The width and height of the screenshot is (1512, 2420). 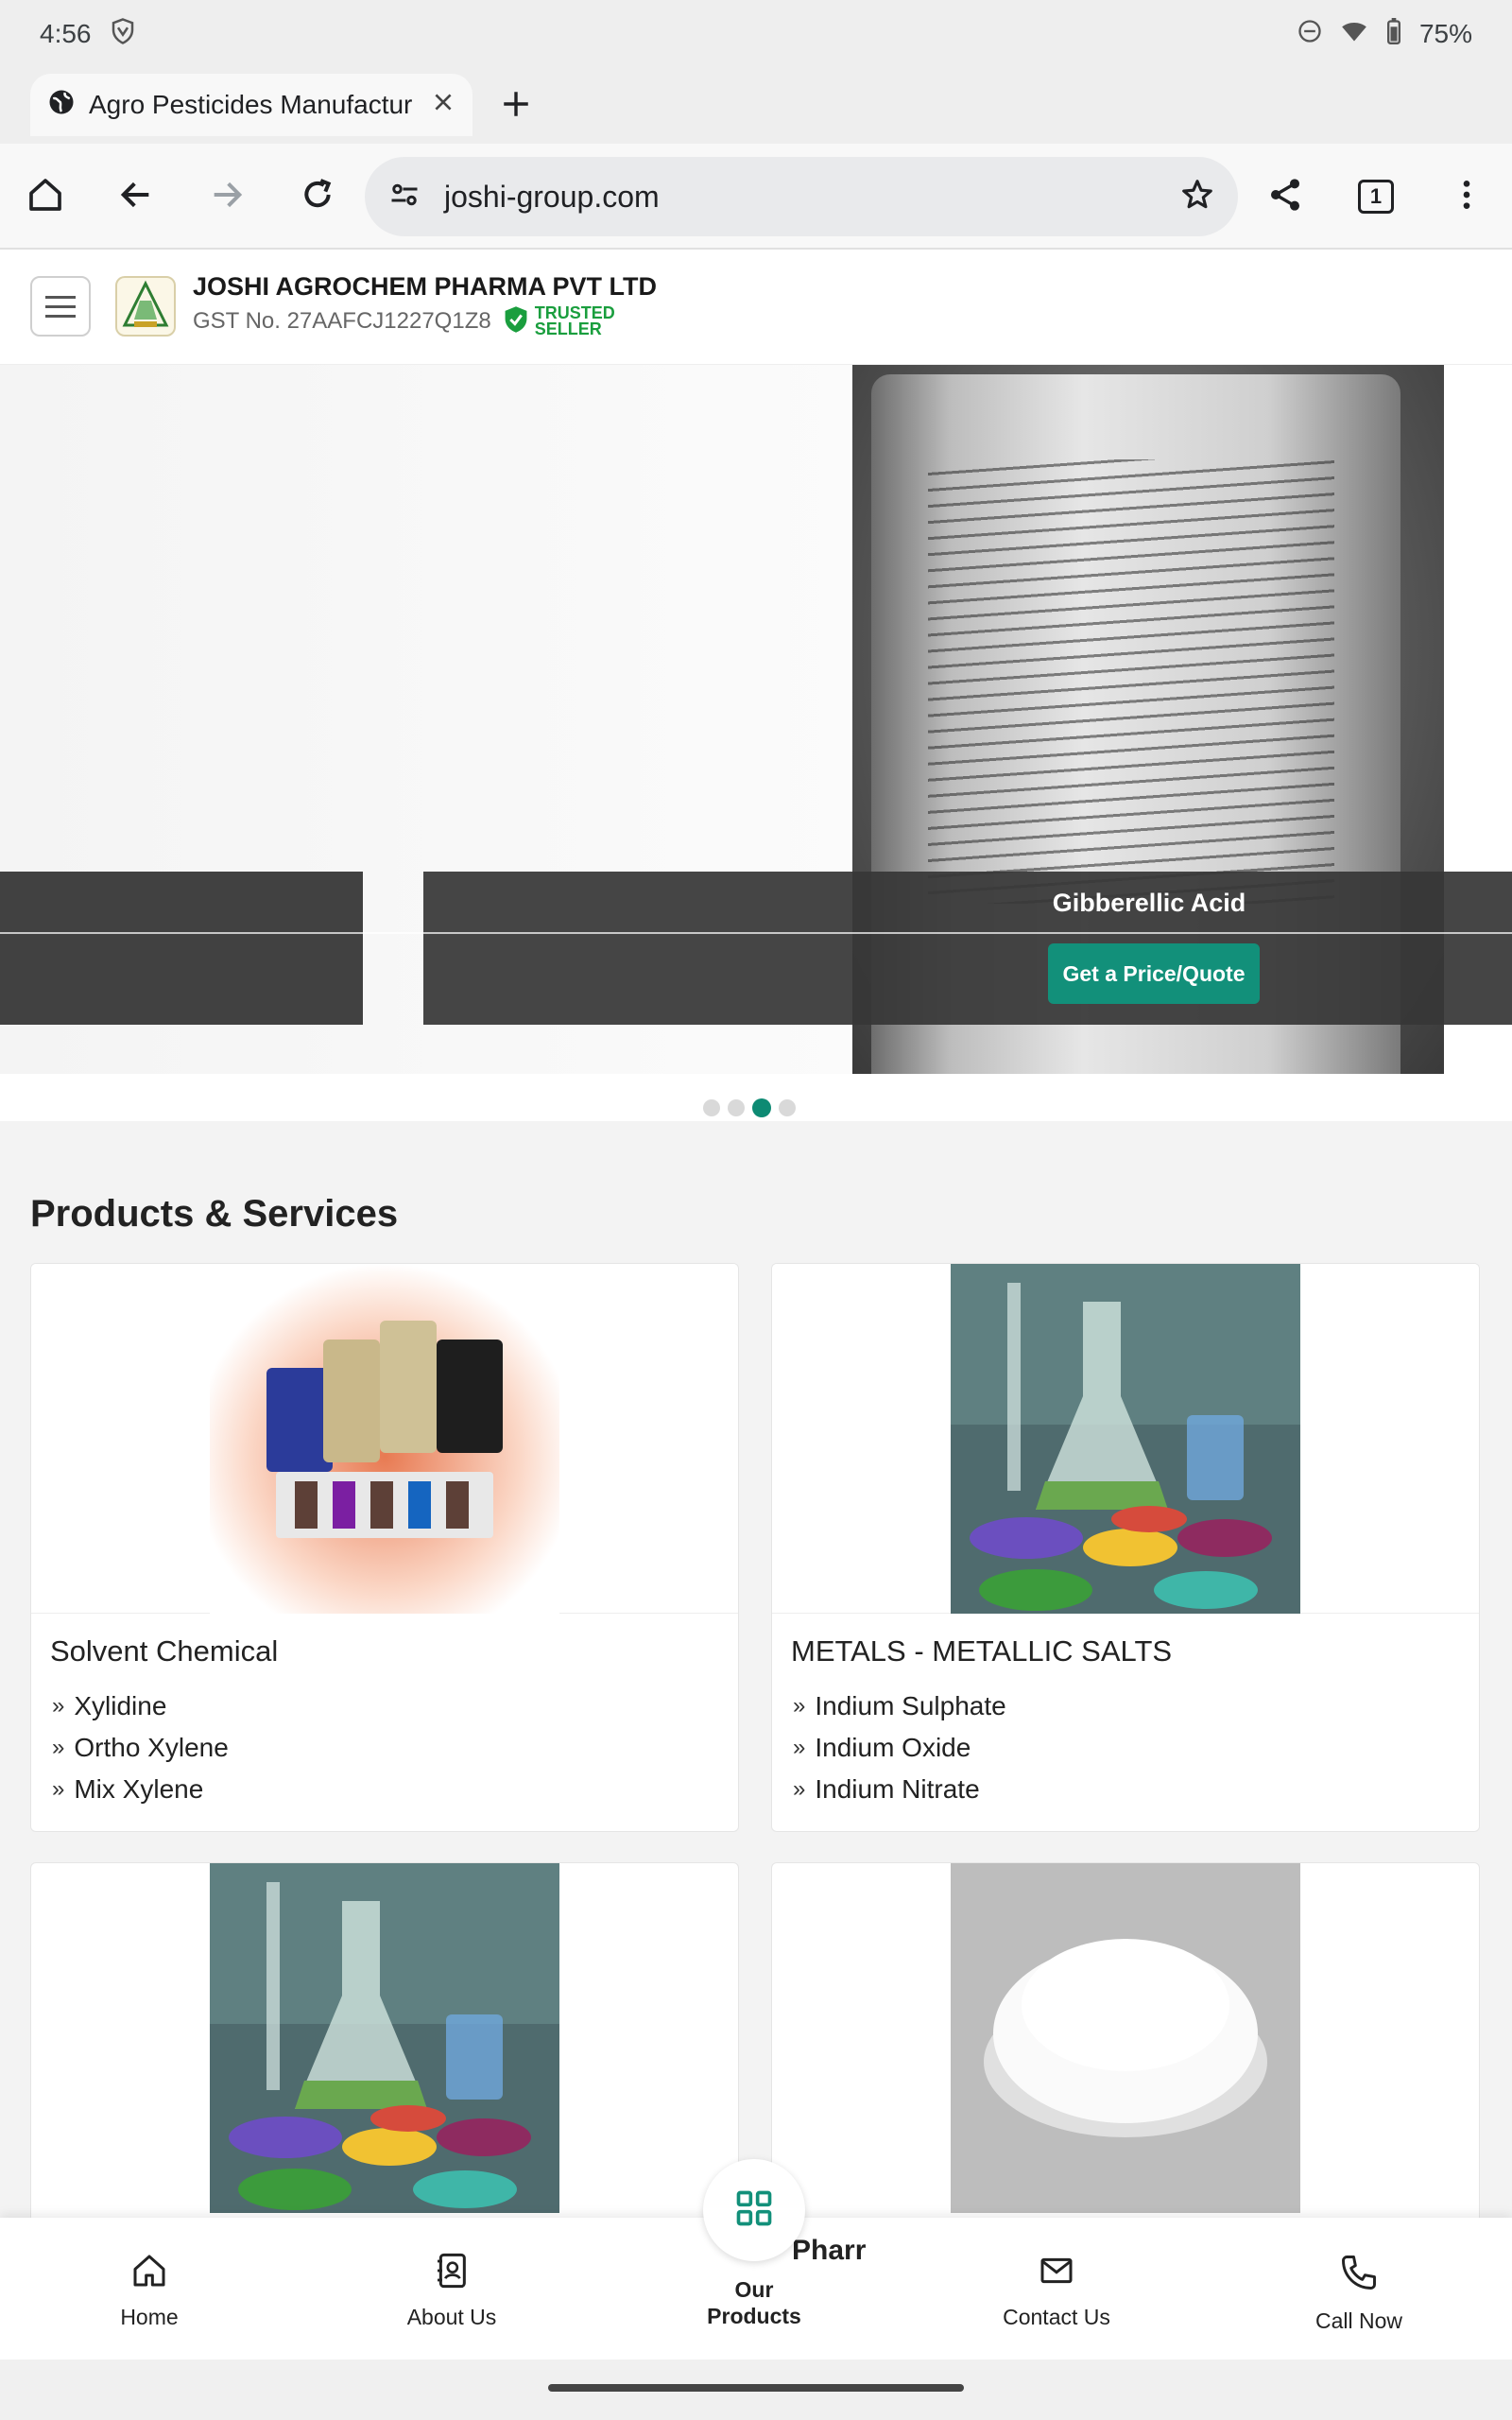 What do you see at coordinates (404, 197) in the screenshot?
I see `site-settings-icon` at bounding box center [404, 197].